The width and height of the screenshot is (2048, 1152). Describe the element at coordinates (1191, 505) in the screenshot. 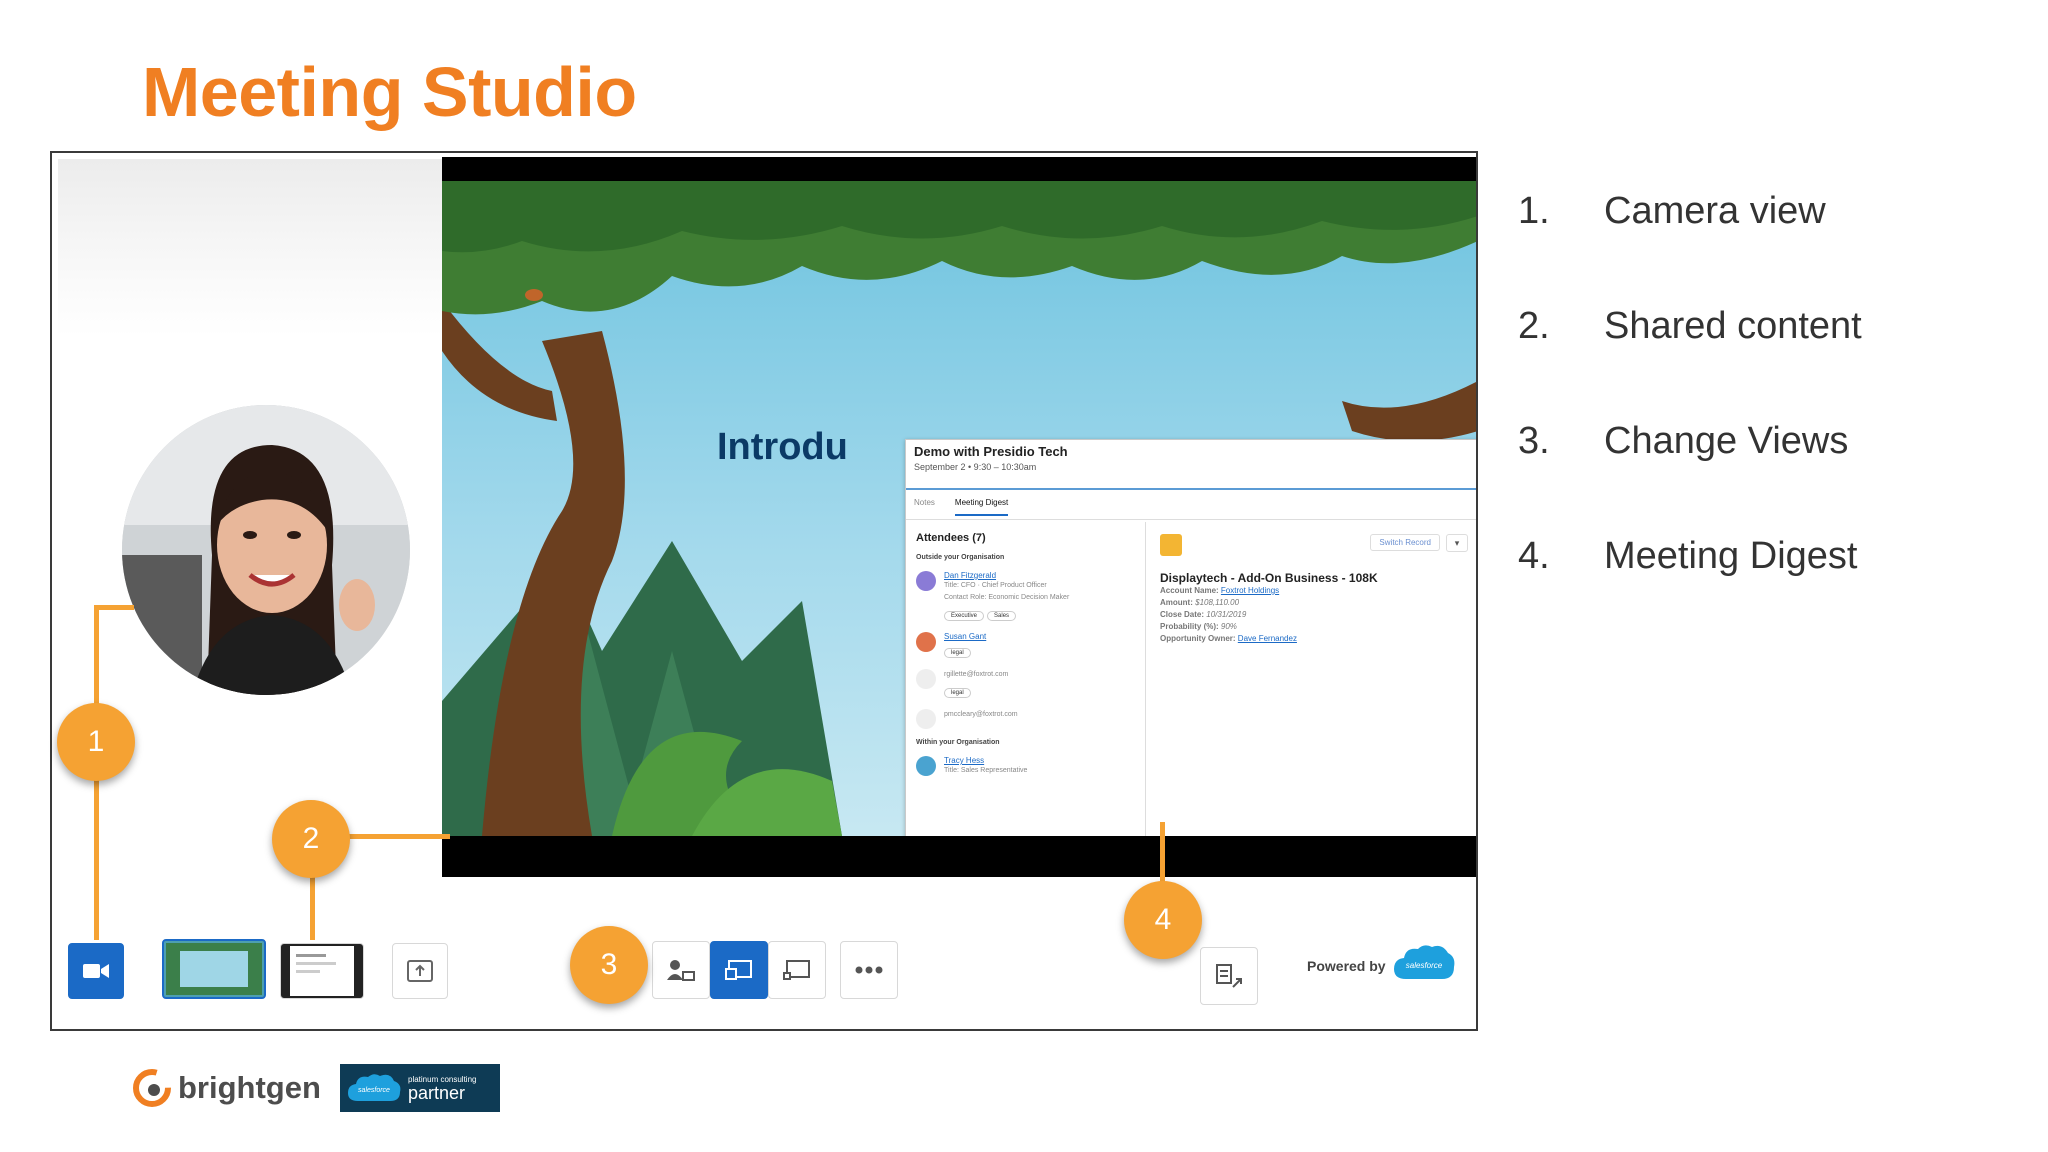

I see `popup-tabs: Notes Meeting Digest` at that location.